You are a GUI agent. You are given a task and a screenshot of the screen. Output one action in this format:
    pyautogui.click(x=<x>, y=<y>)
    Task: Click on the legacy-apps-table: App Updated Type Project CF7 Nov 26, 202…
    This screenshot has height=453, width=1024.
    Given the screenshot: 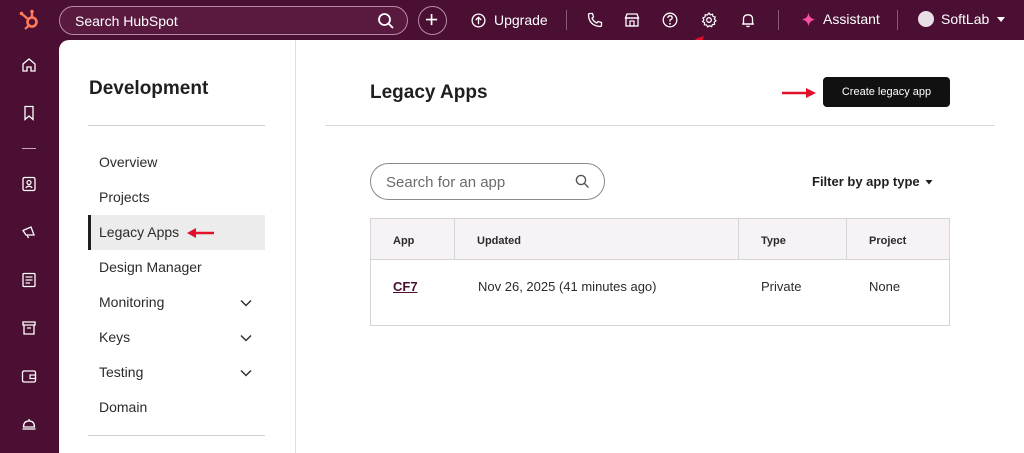 What is the action you would take?
    pyautogui.click(x=660, y=272)
    